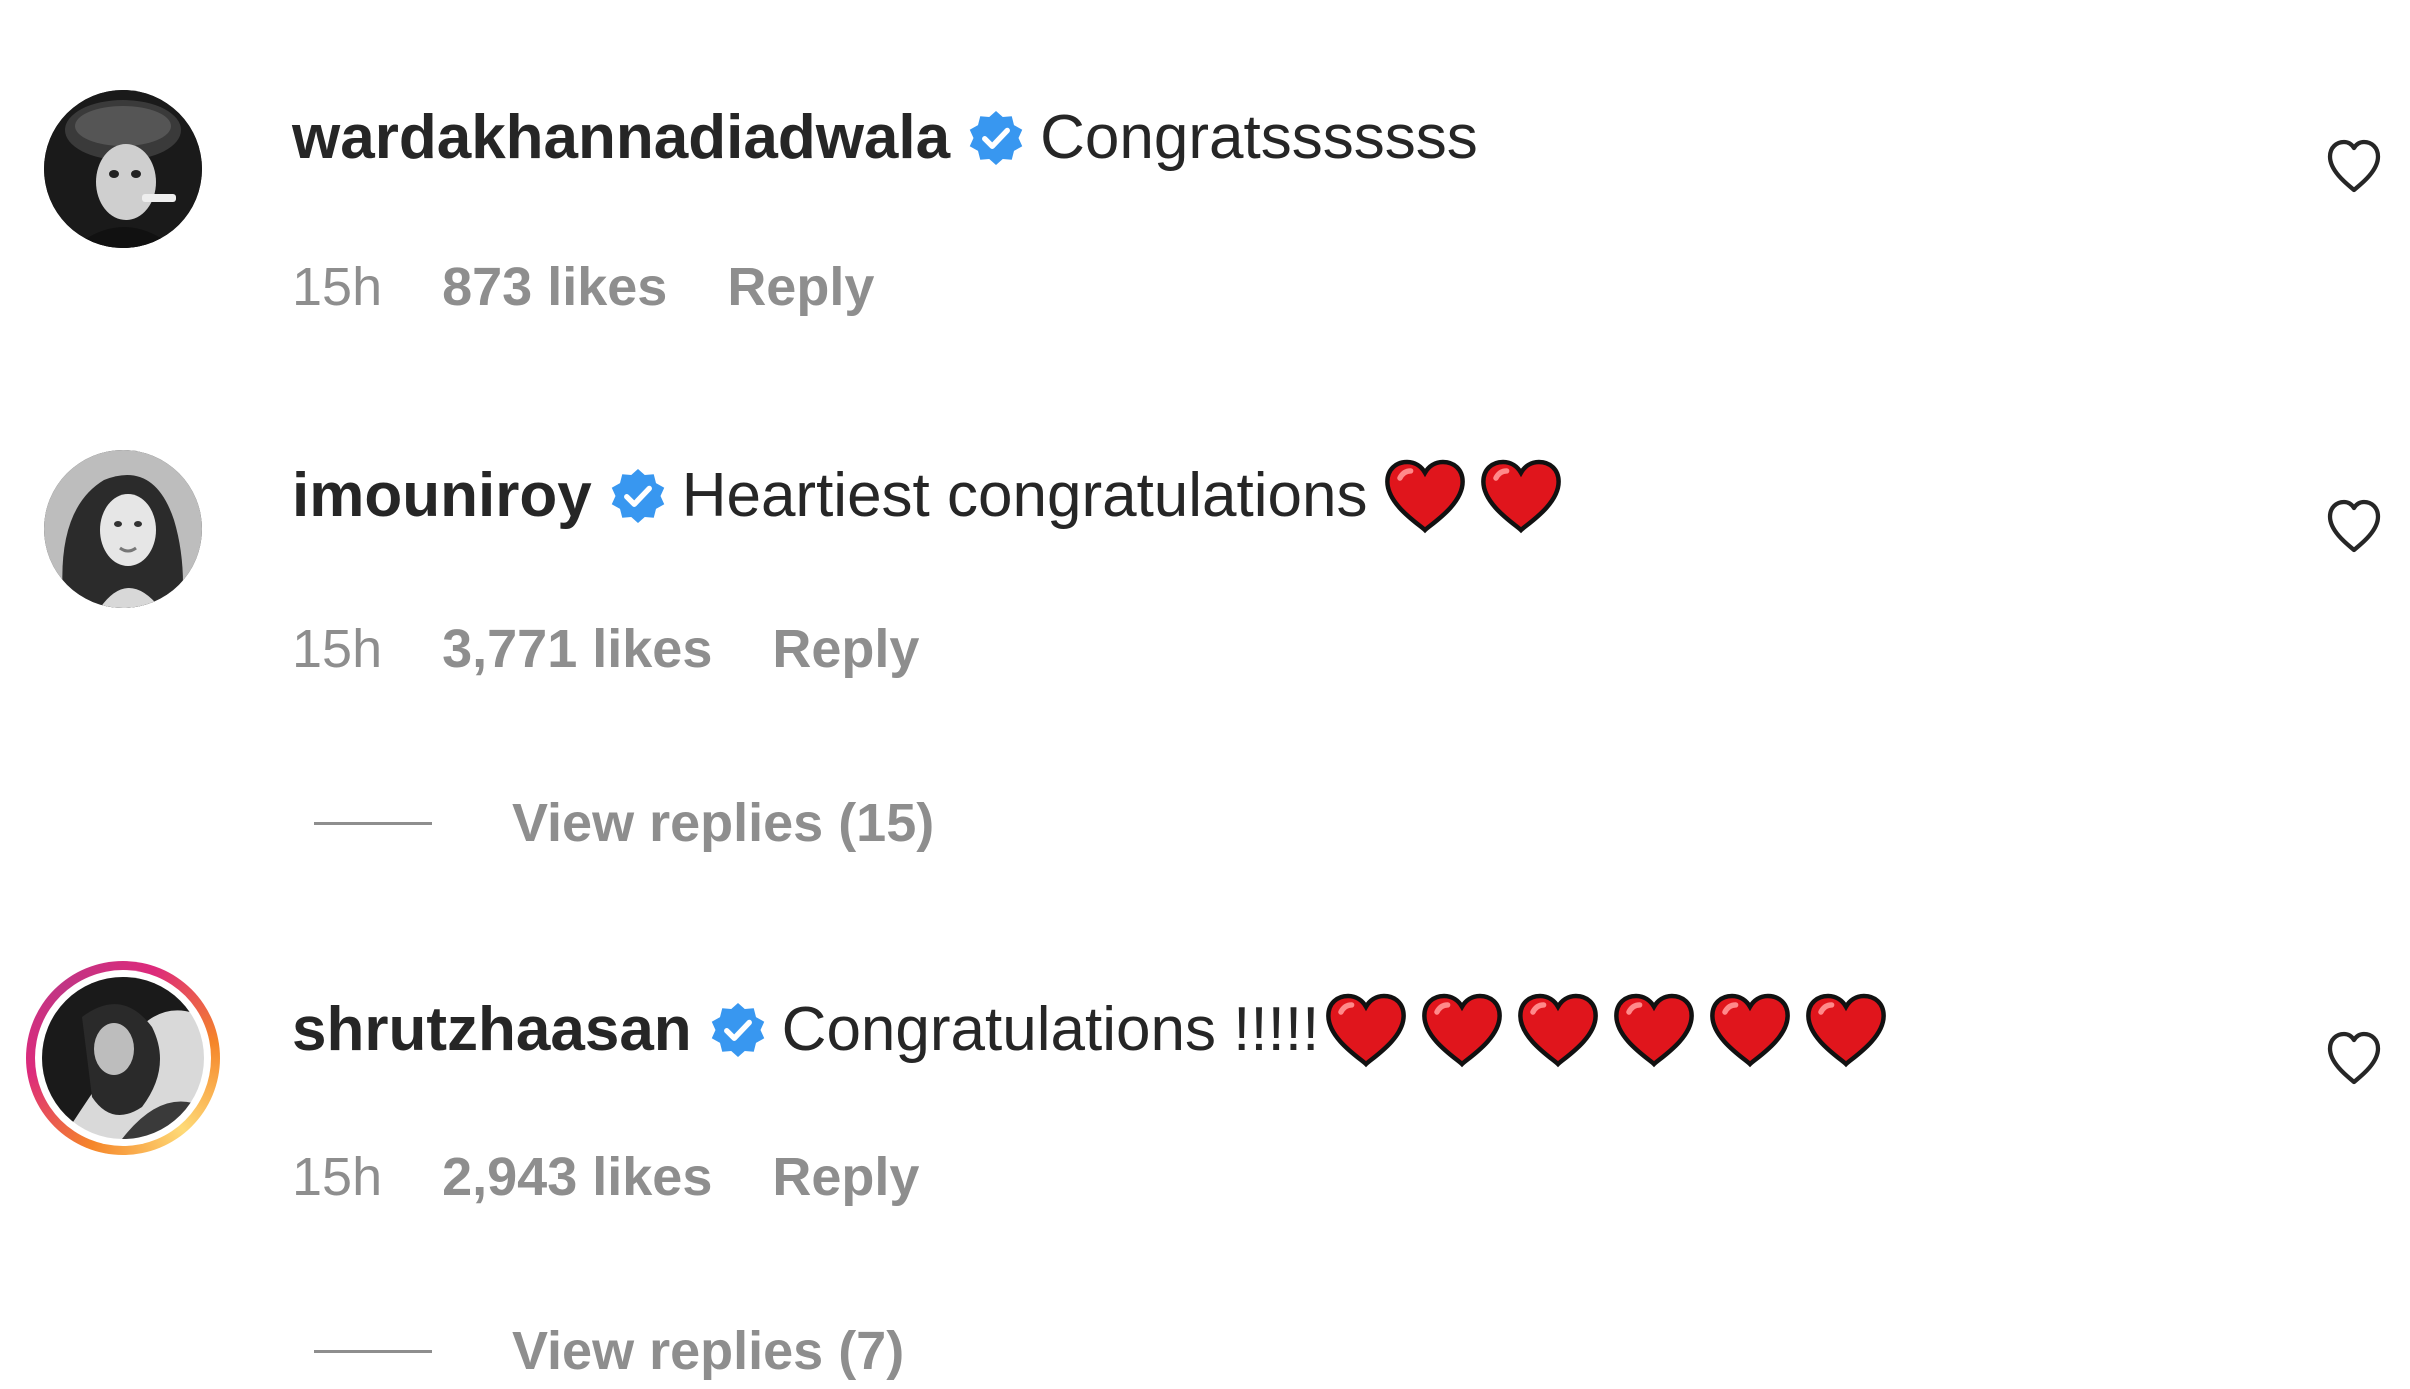 Image resolution: width=2410 pixels, height=1389 pixels. Describe the element at coordinates (1259, 137) in the screenshot. I see `comment-text: Congratsssssss` at that location.